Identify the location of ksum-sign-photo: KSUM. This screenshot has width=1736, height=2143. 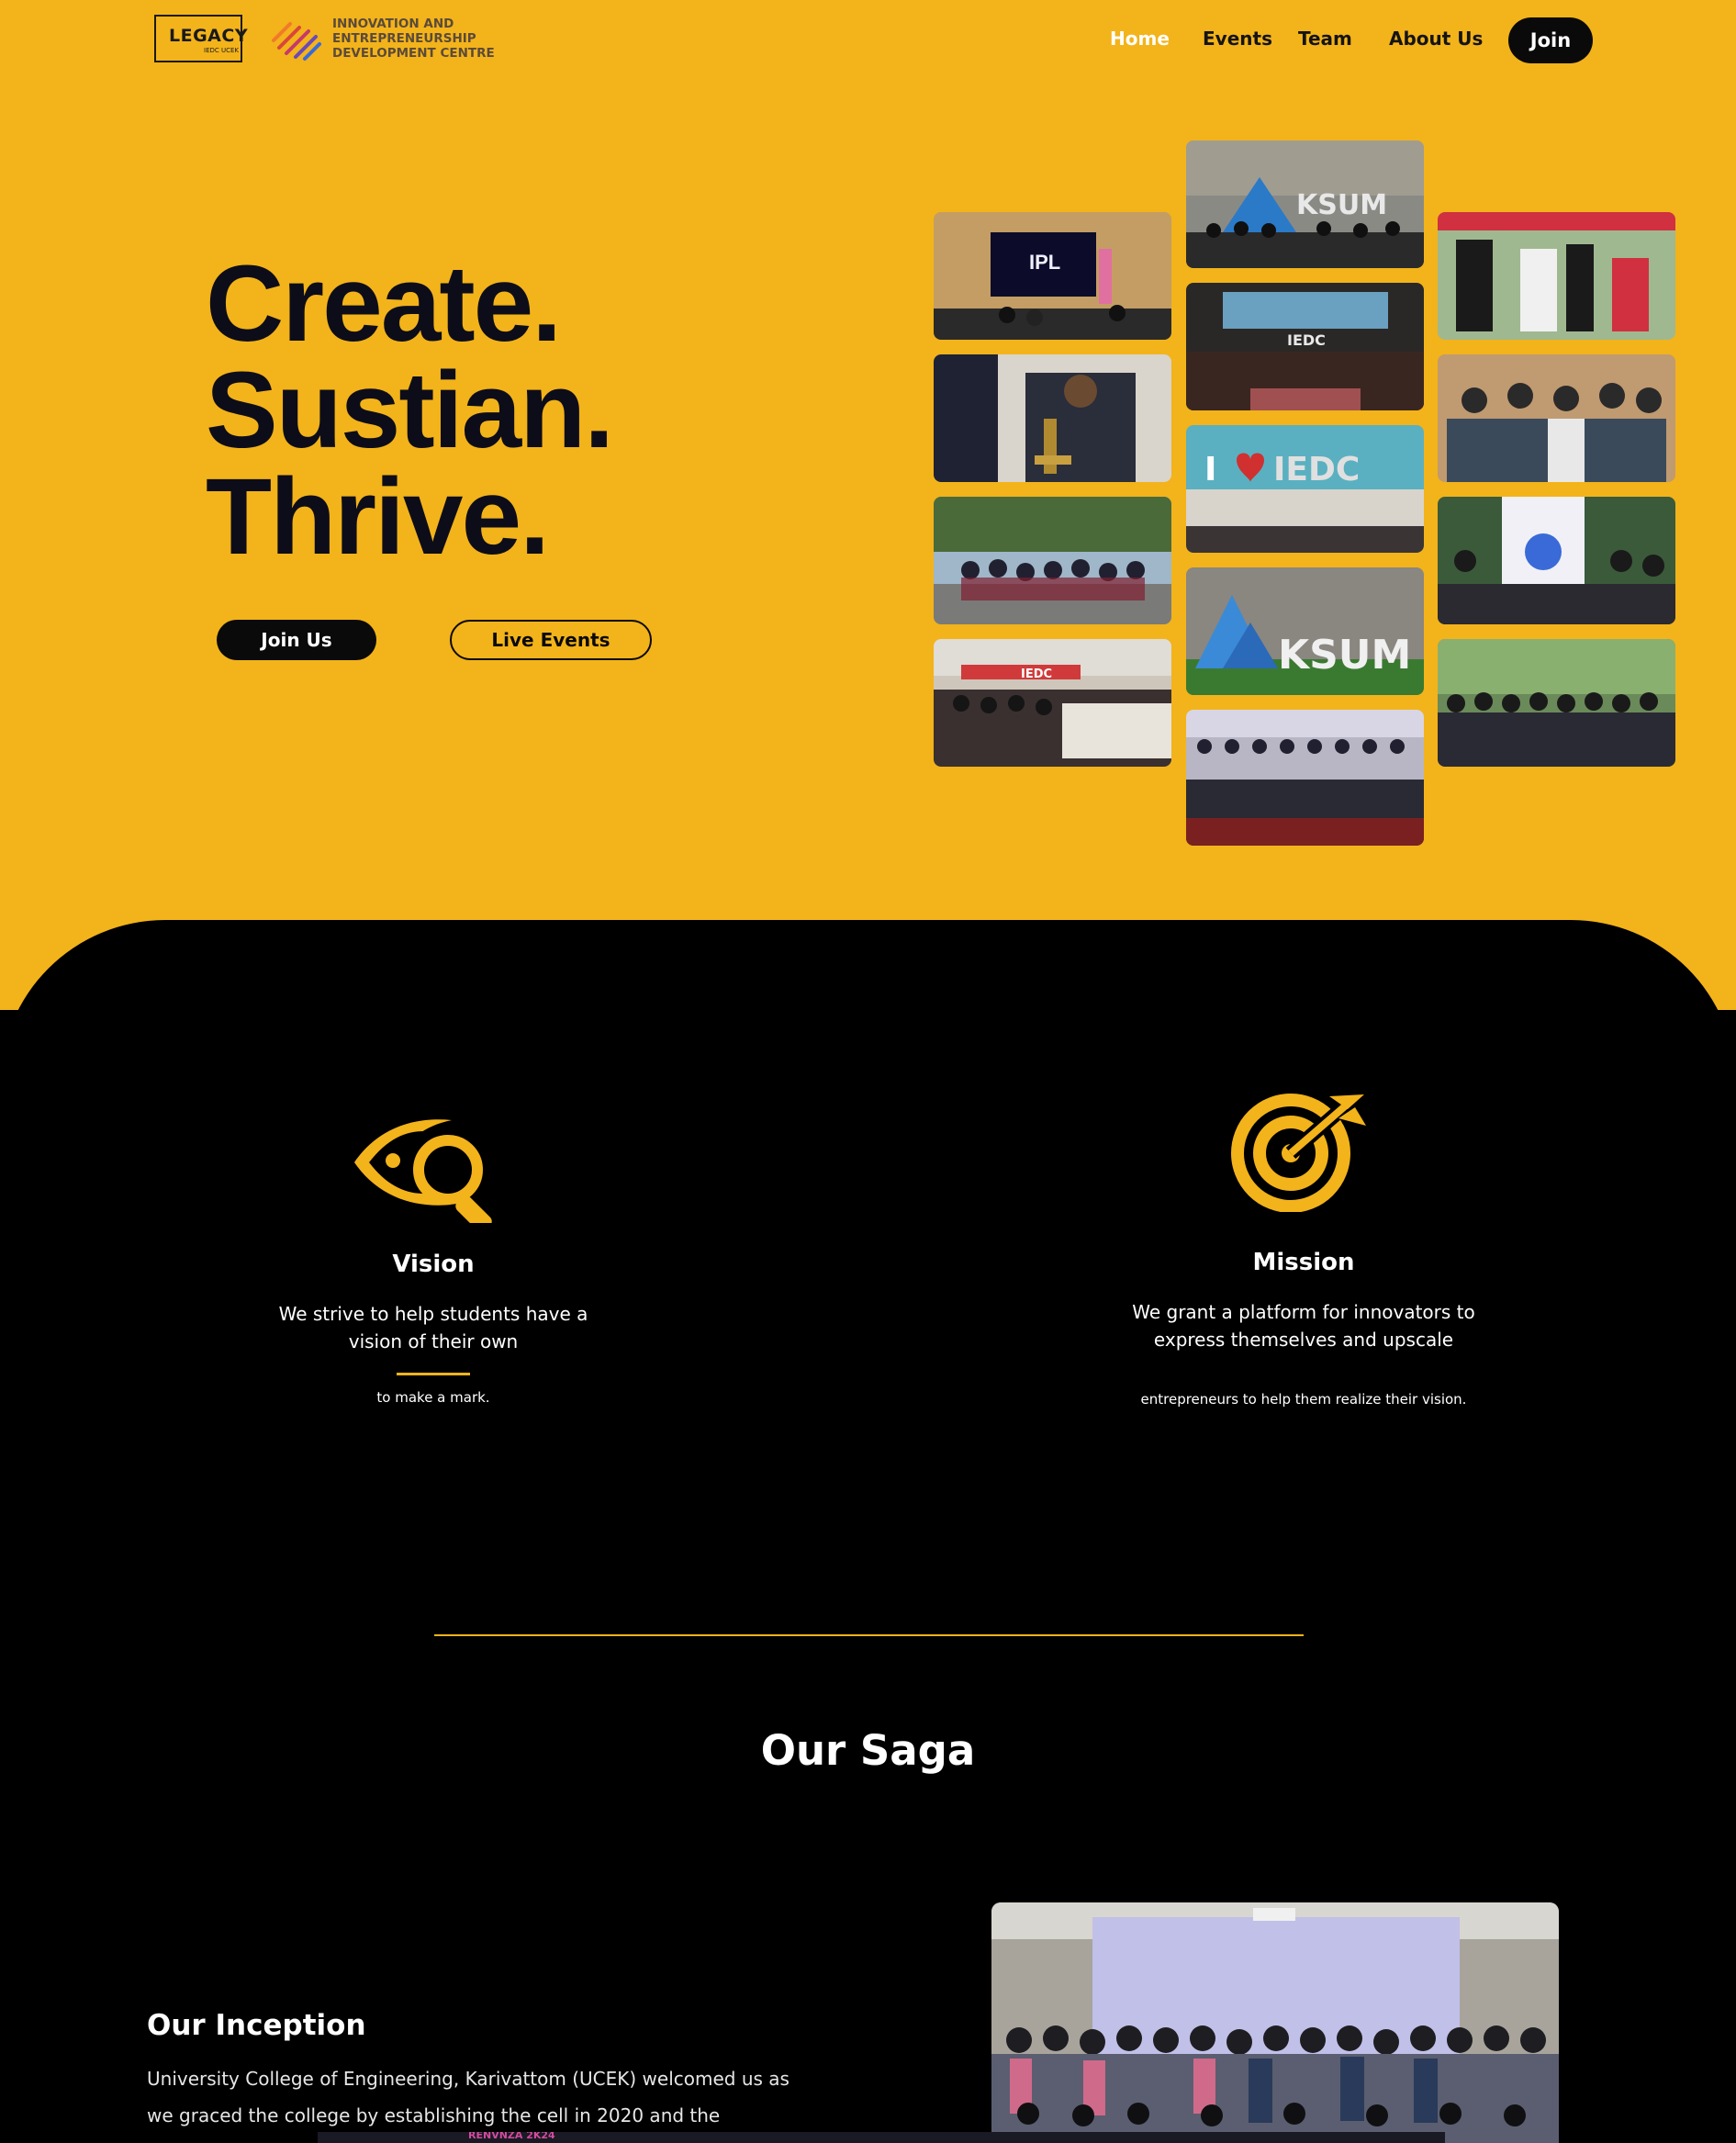
(1305, 631).